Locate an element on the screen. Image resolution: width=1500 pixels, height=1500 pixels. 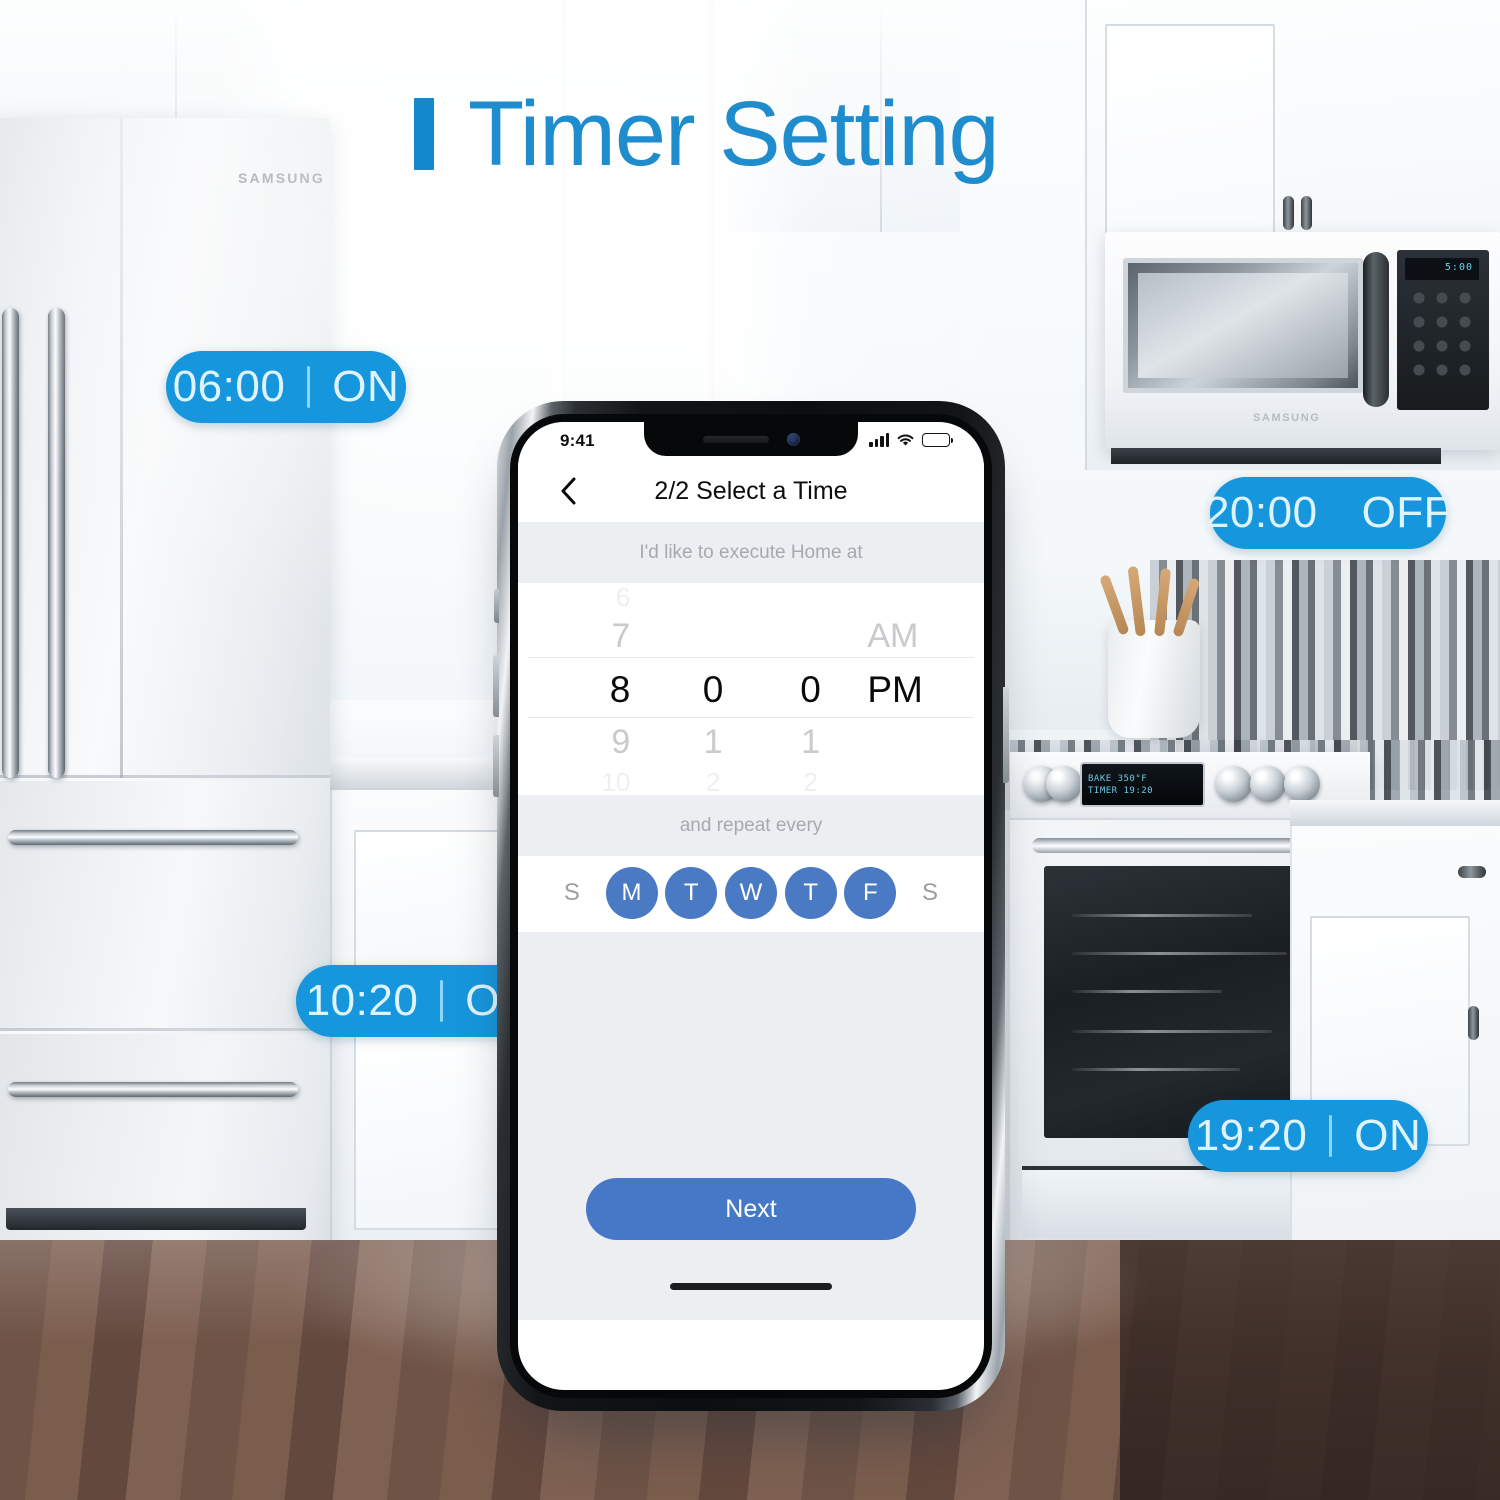
hour-option: 7 is located at coordinates (591, 636).